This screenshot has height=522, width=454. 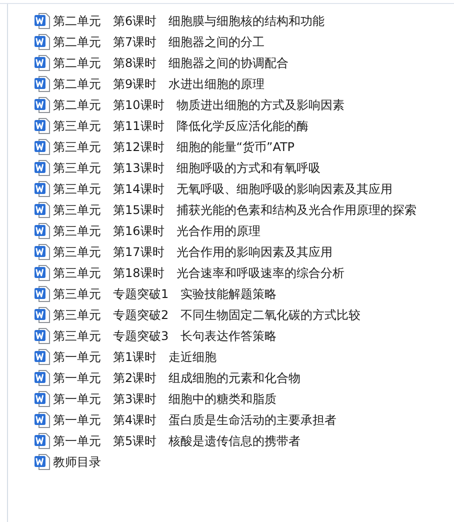 I want to click on file-name: 第三单元 第15课时 捕获光能的色素和结构及光合作用原理的探索, so click(x=234, y=210).